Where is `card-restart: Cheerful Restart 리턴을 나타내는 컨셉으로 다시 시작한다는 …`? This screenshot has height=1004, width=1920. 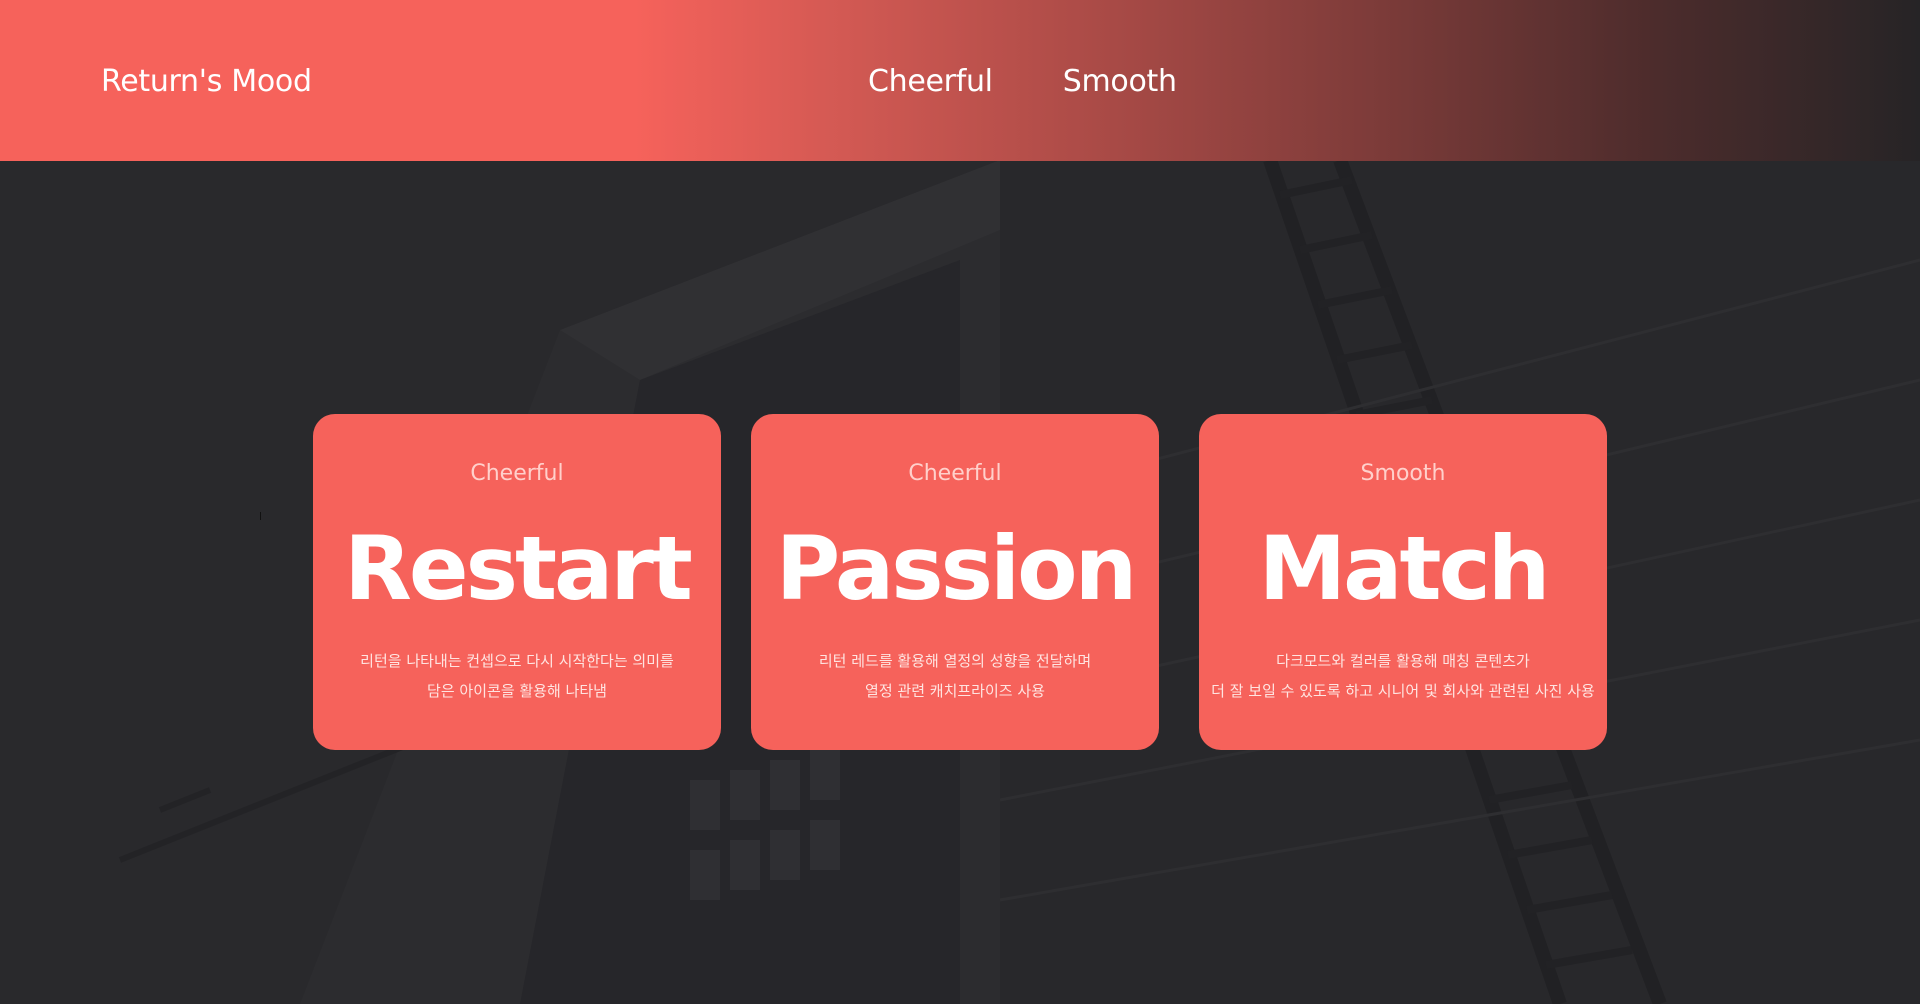 card-restart: Cheerful Restart 리턴을 나타내는 컨셉으로 다시 시작한다는 … is located at coordinates (517, 582).